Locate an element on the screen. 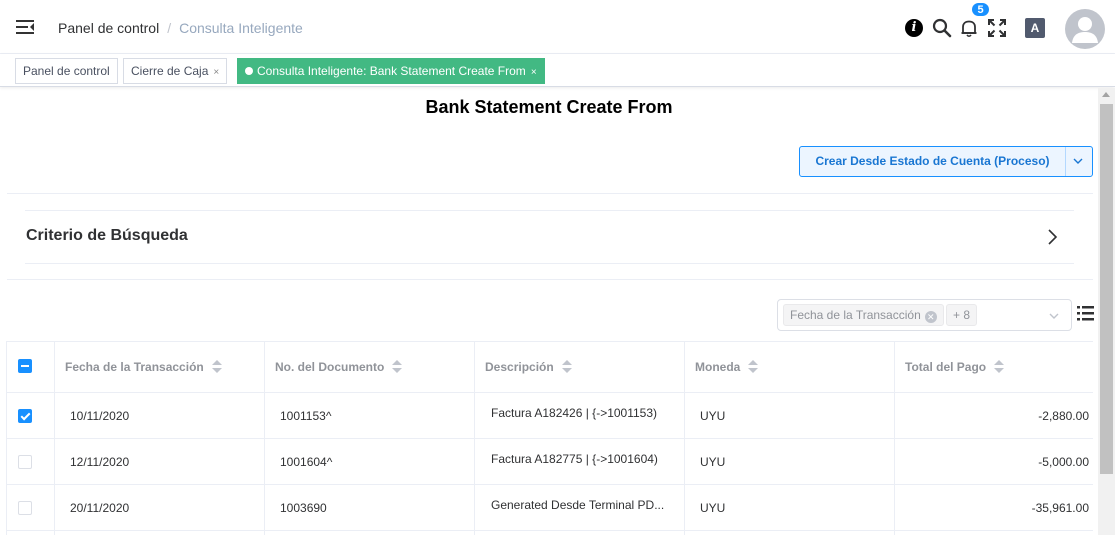  scroll-thumb is located at coordinates (1106, 289).